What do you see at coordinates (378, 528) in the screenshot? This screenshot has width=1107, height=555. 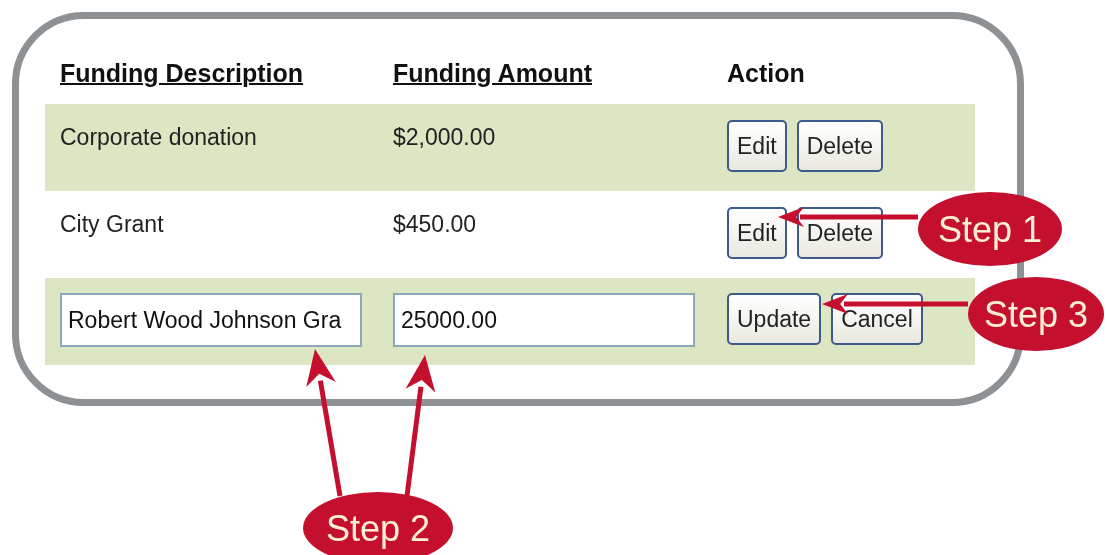 I see `step-label: Step 2` at bounding box center [378, 528].